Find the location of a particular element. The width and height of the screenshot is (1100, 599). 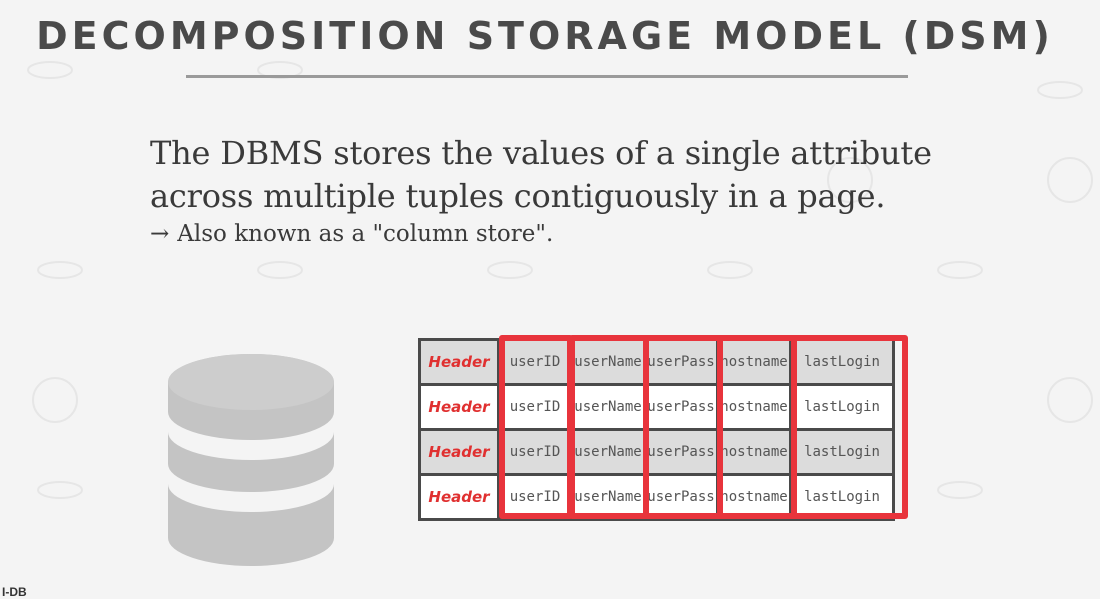

column-highlight-hostname is located at coordinates (757, 427).